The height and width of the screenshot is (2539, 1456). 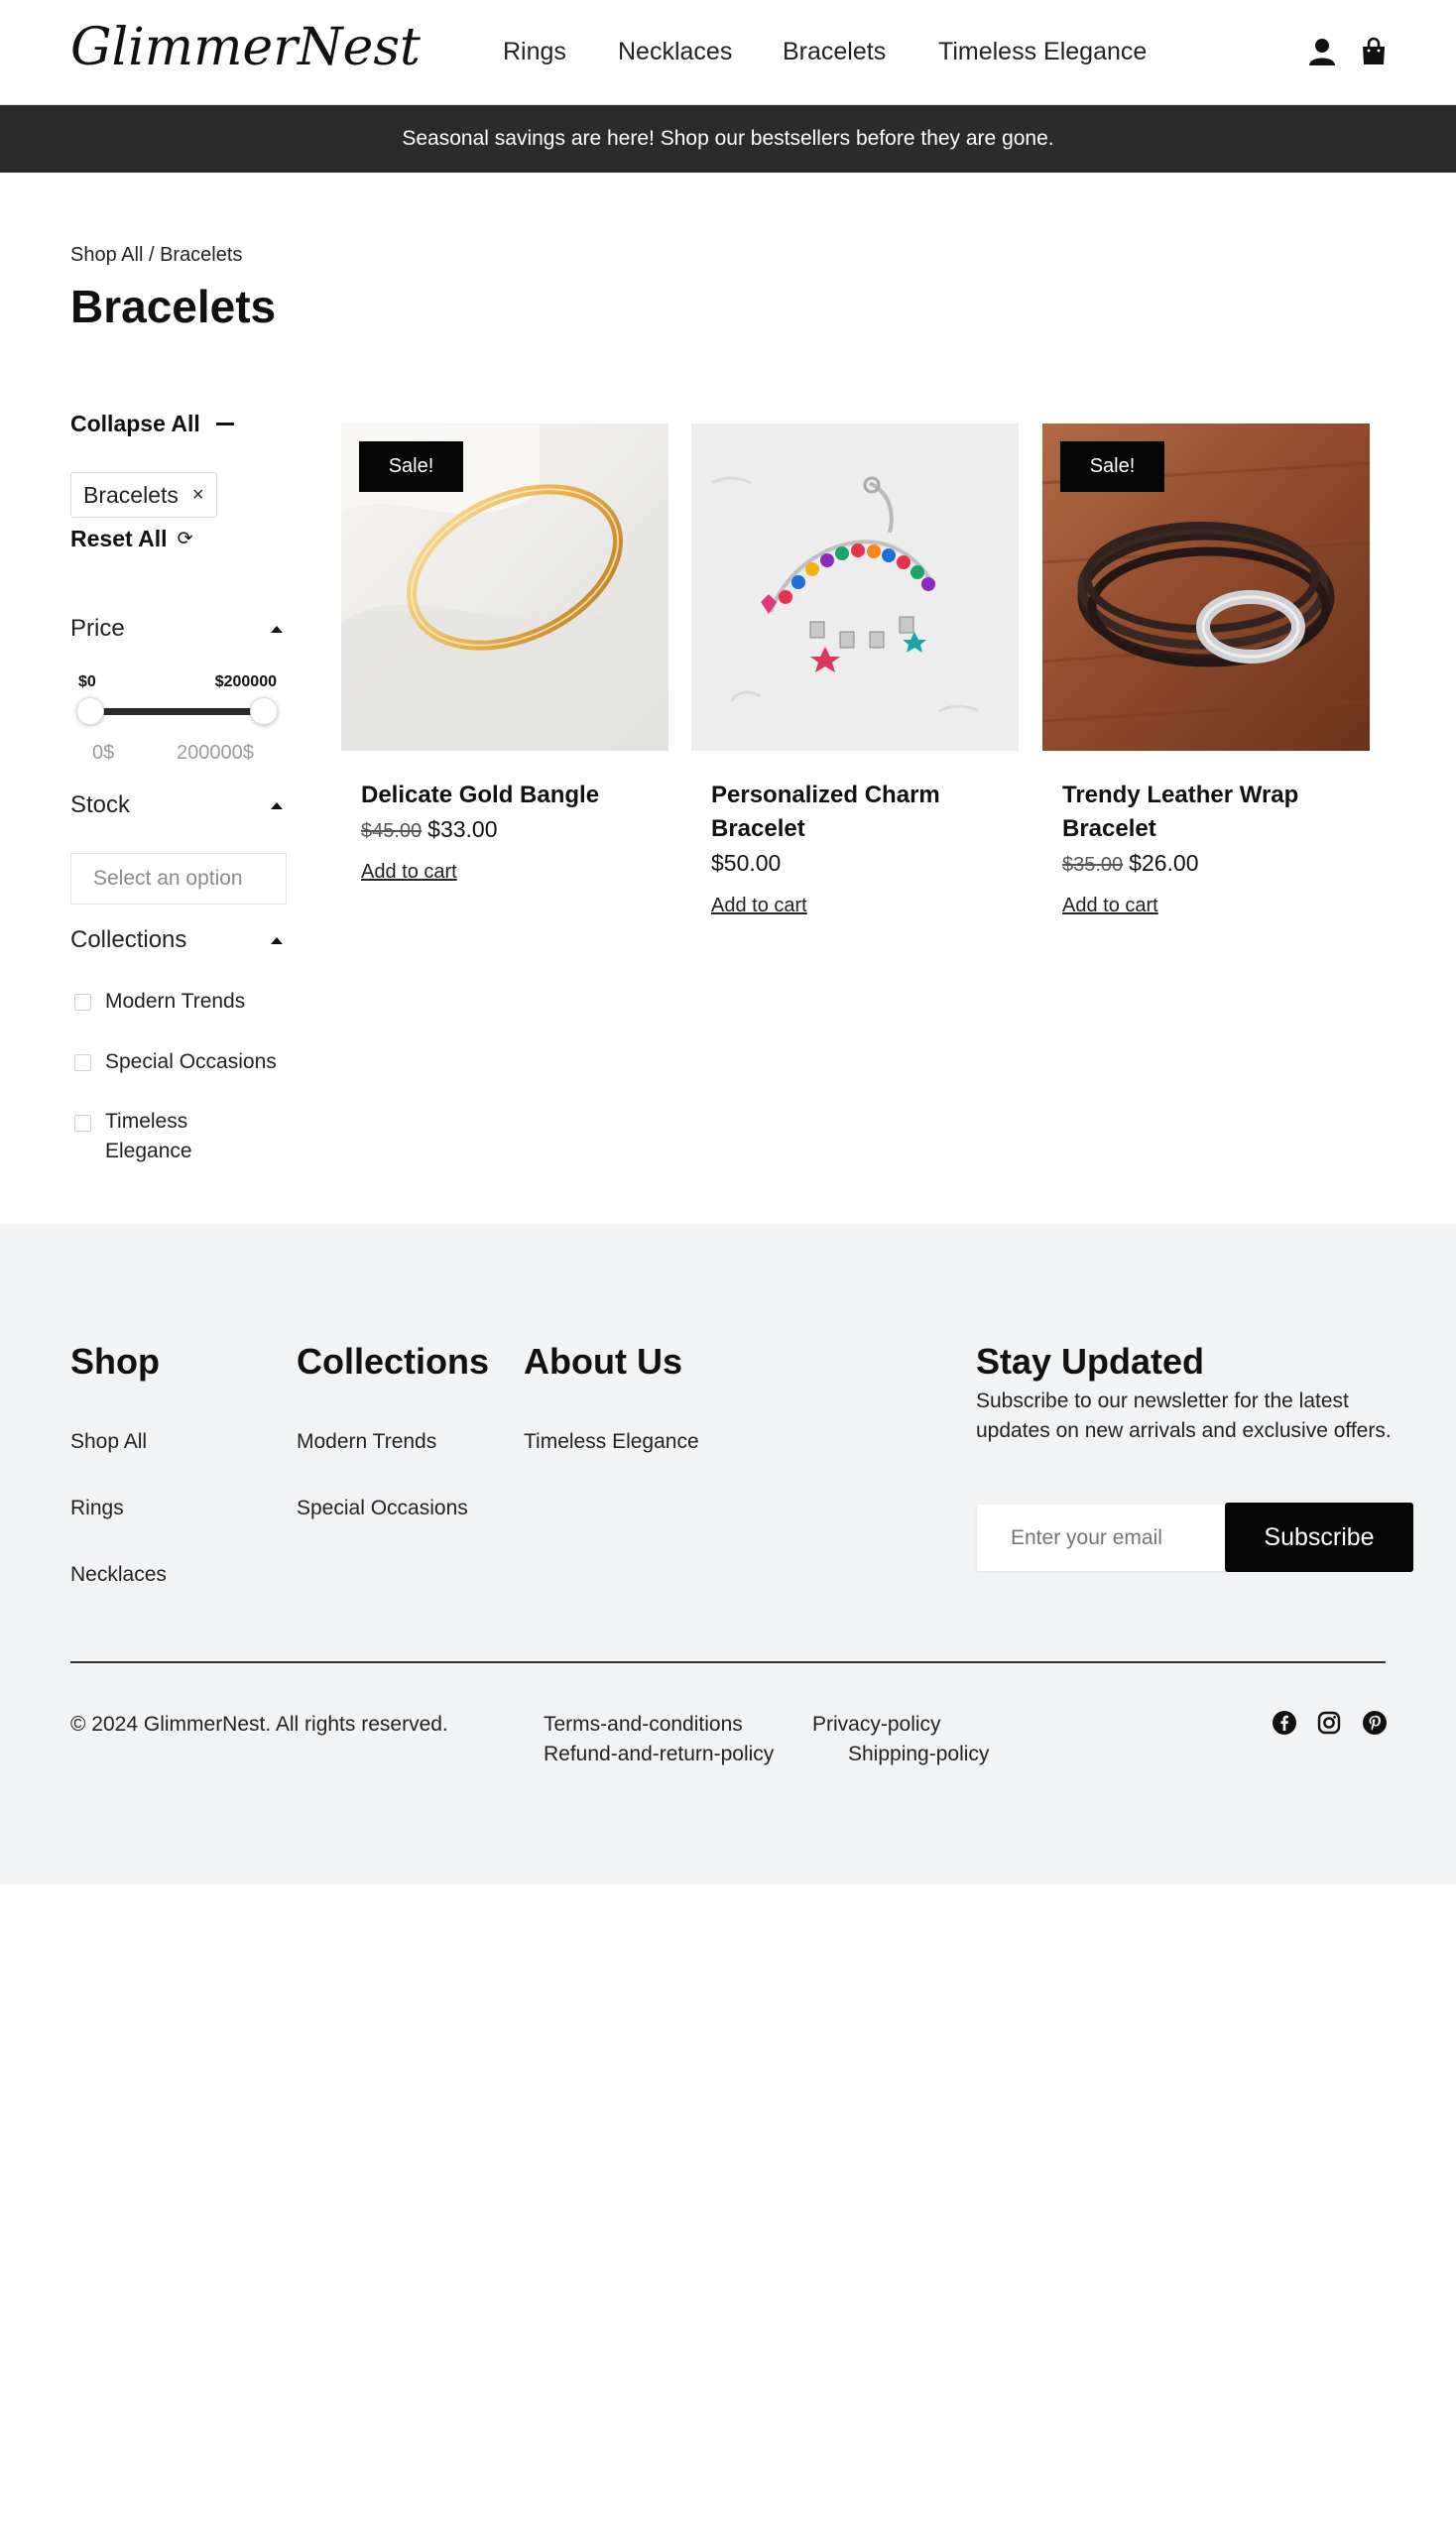 What do you see at coordinates (224, 424) in the screenshot?
I see `minus-icon` at bounding box center [224, 424].